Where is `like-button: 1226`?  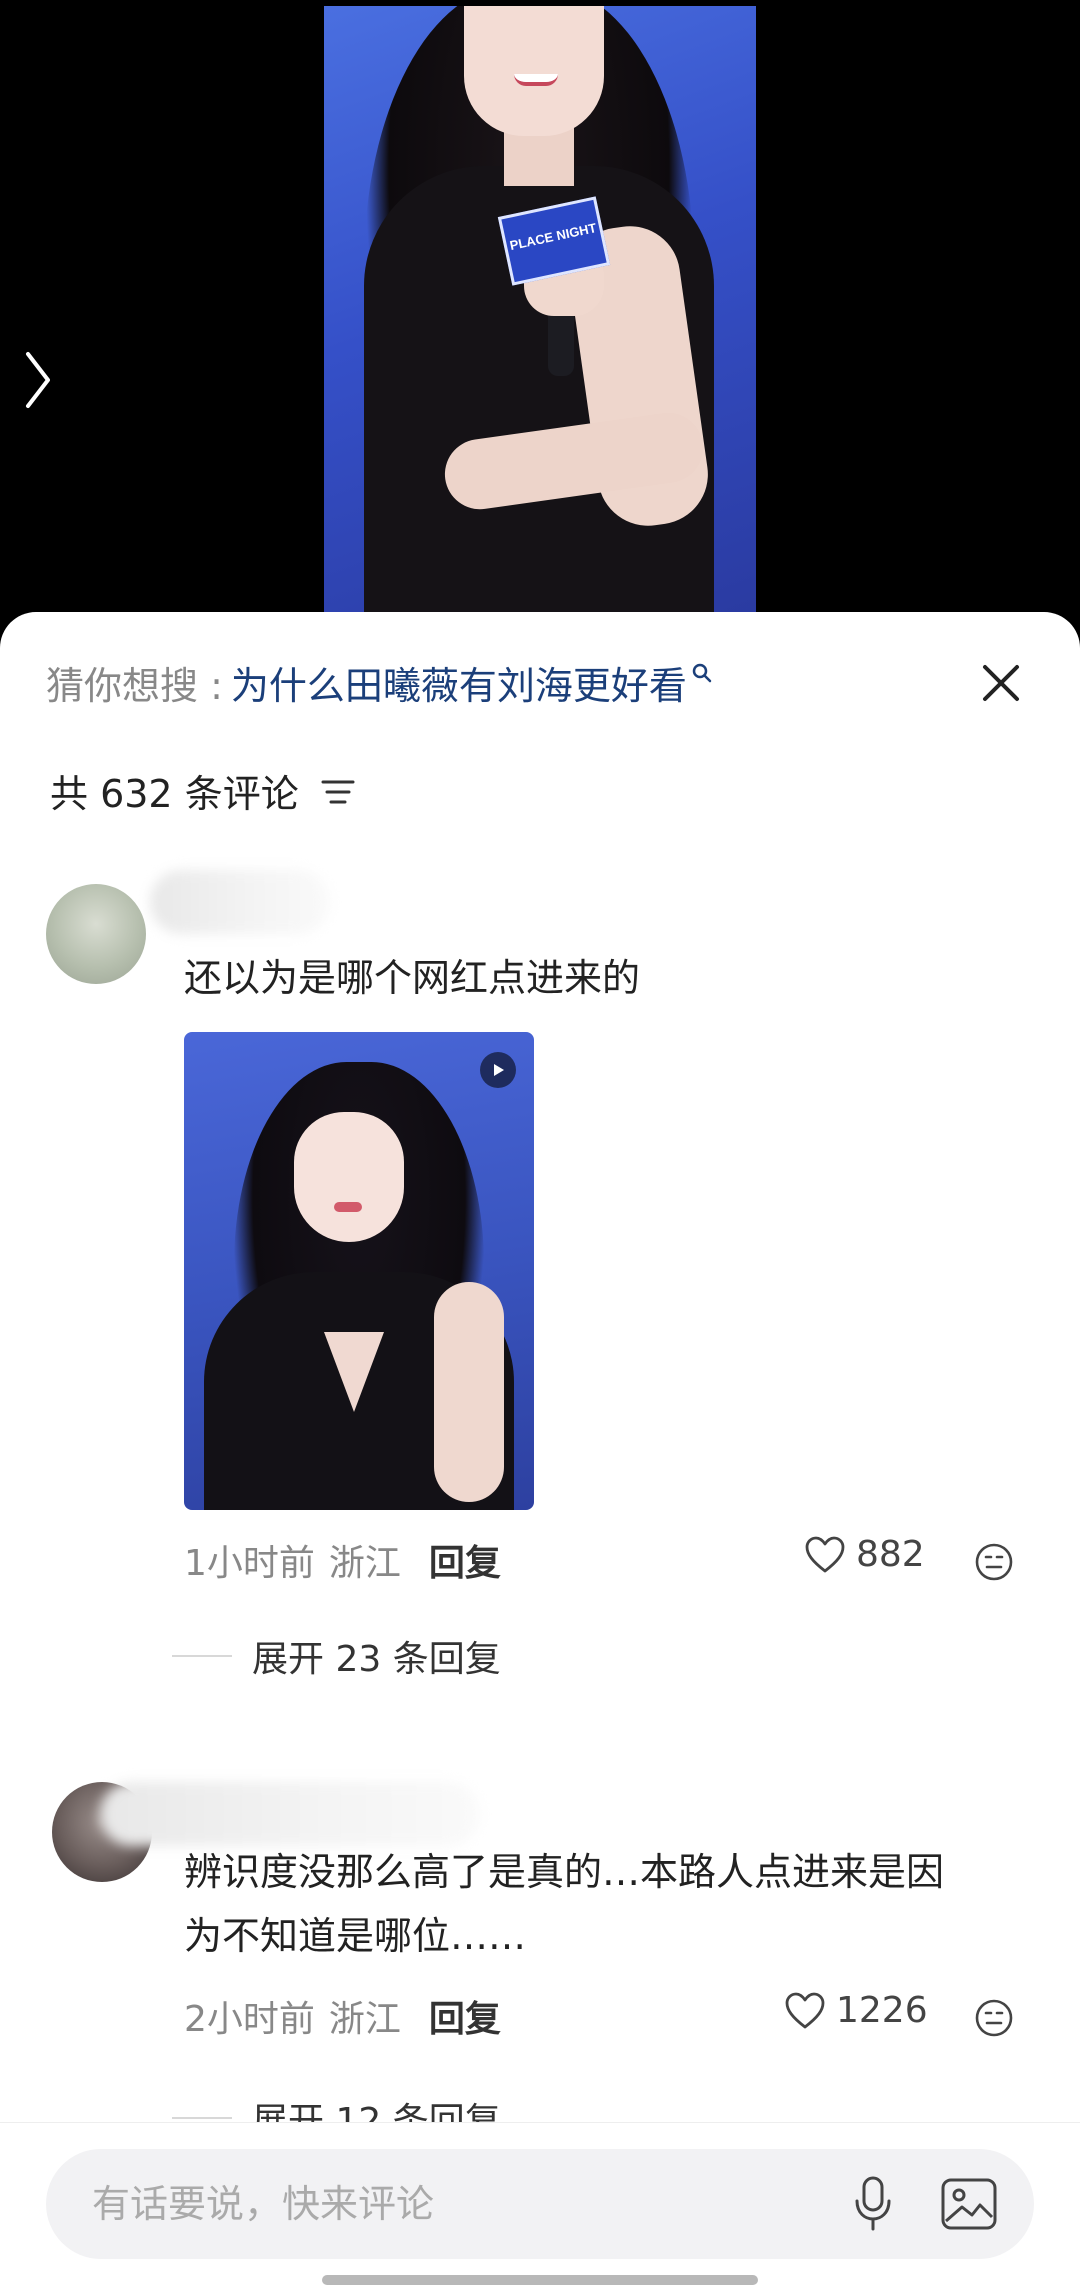 like-button: 1226 is located at coordinates (856, 2010).